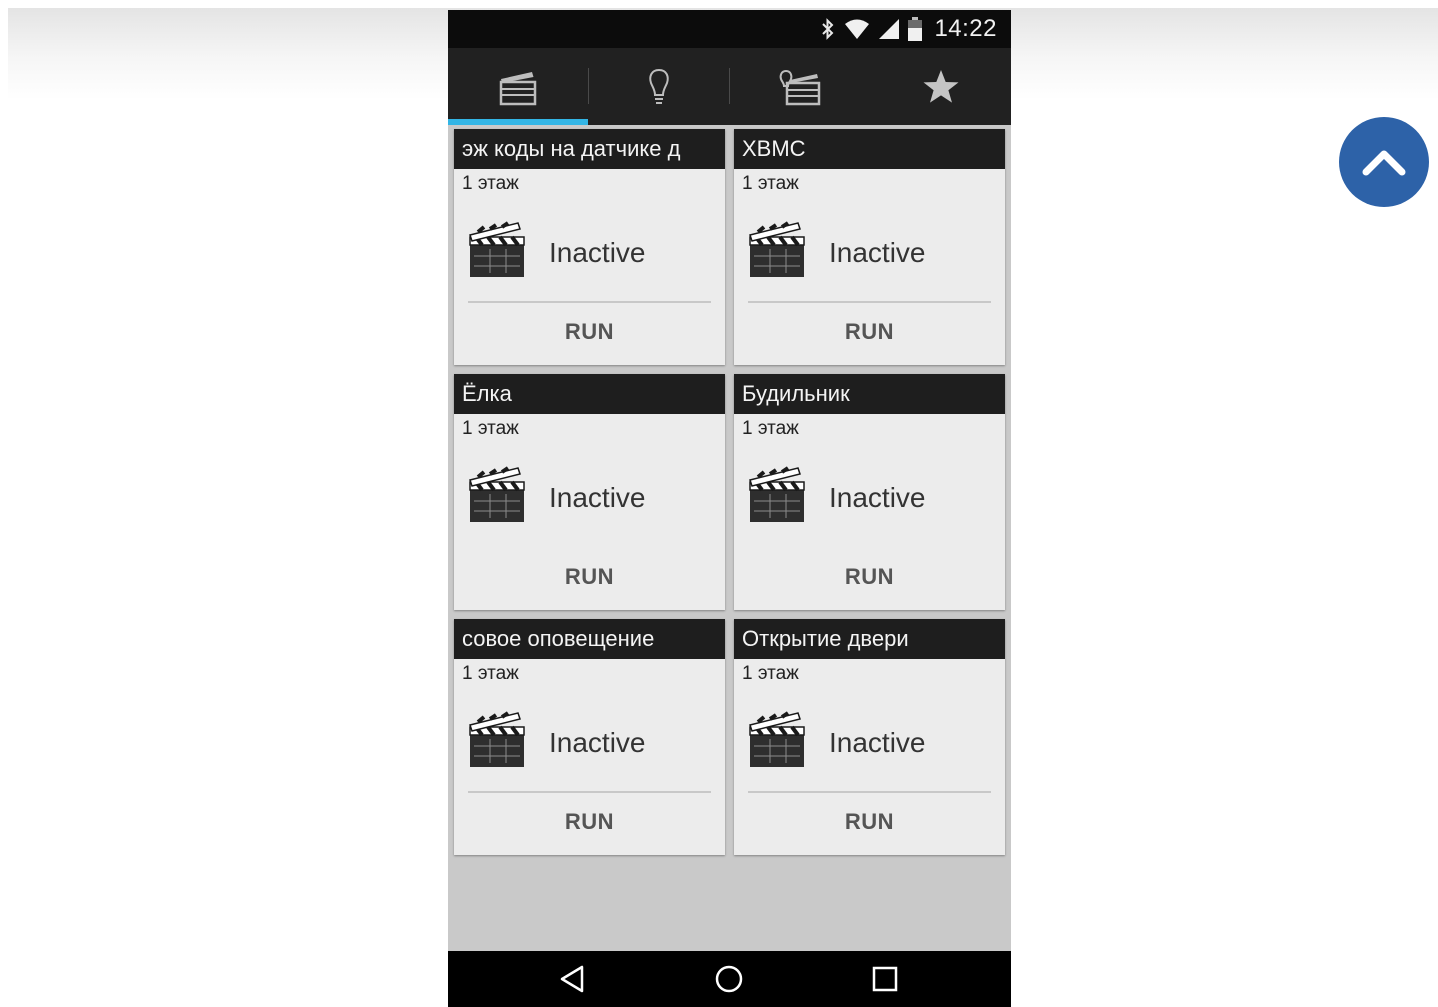  Describe the element at coordinates (589, 149) in the screenshot. I see `scene-title: эж коды на датчике д` at that location.